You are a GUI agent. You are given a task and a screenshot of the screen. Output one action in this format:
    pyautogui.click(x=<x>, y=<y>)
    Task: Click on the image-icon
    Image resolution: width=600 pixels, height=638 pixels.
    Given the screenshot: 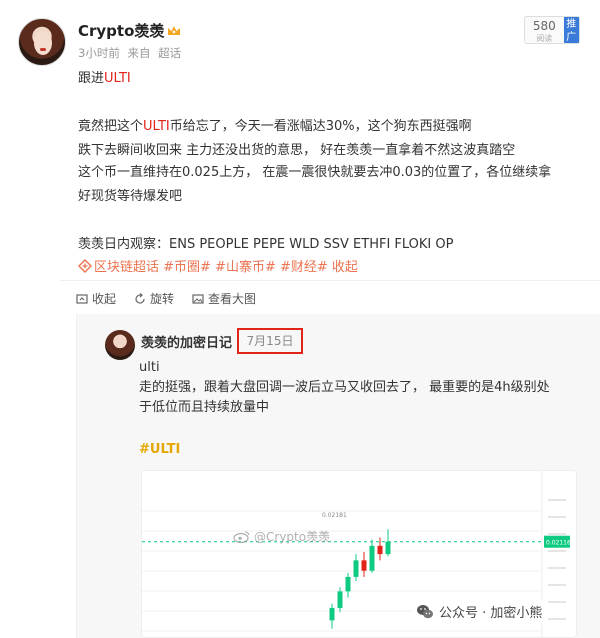 What is the action you would take?
    pyautogui.click(x=198, y=298)
    